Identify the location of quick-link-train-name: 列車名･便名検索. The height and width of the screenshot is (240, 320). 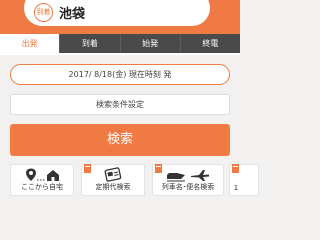
(188, 180).